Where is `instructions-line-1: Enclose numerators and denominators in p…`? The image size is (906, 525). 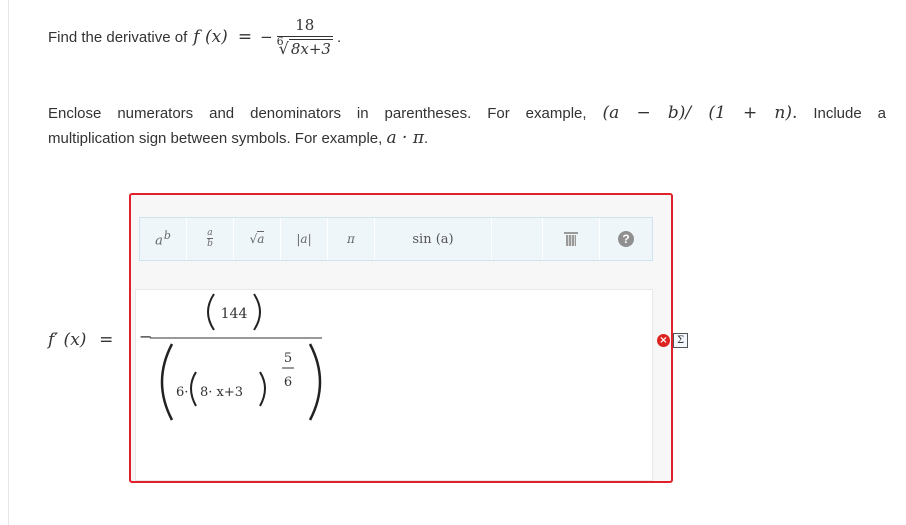 instructions-line-1: Enclose numerators and denominators in p… is located at coordinates (467, 113).